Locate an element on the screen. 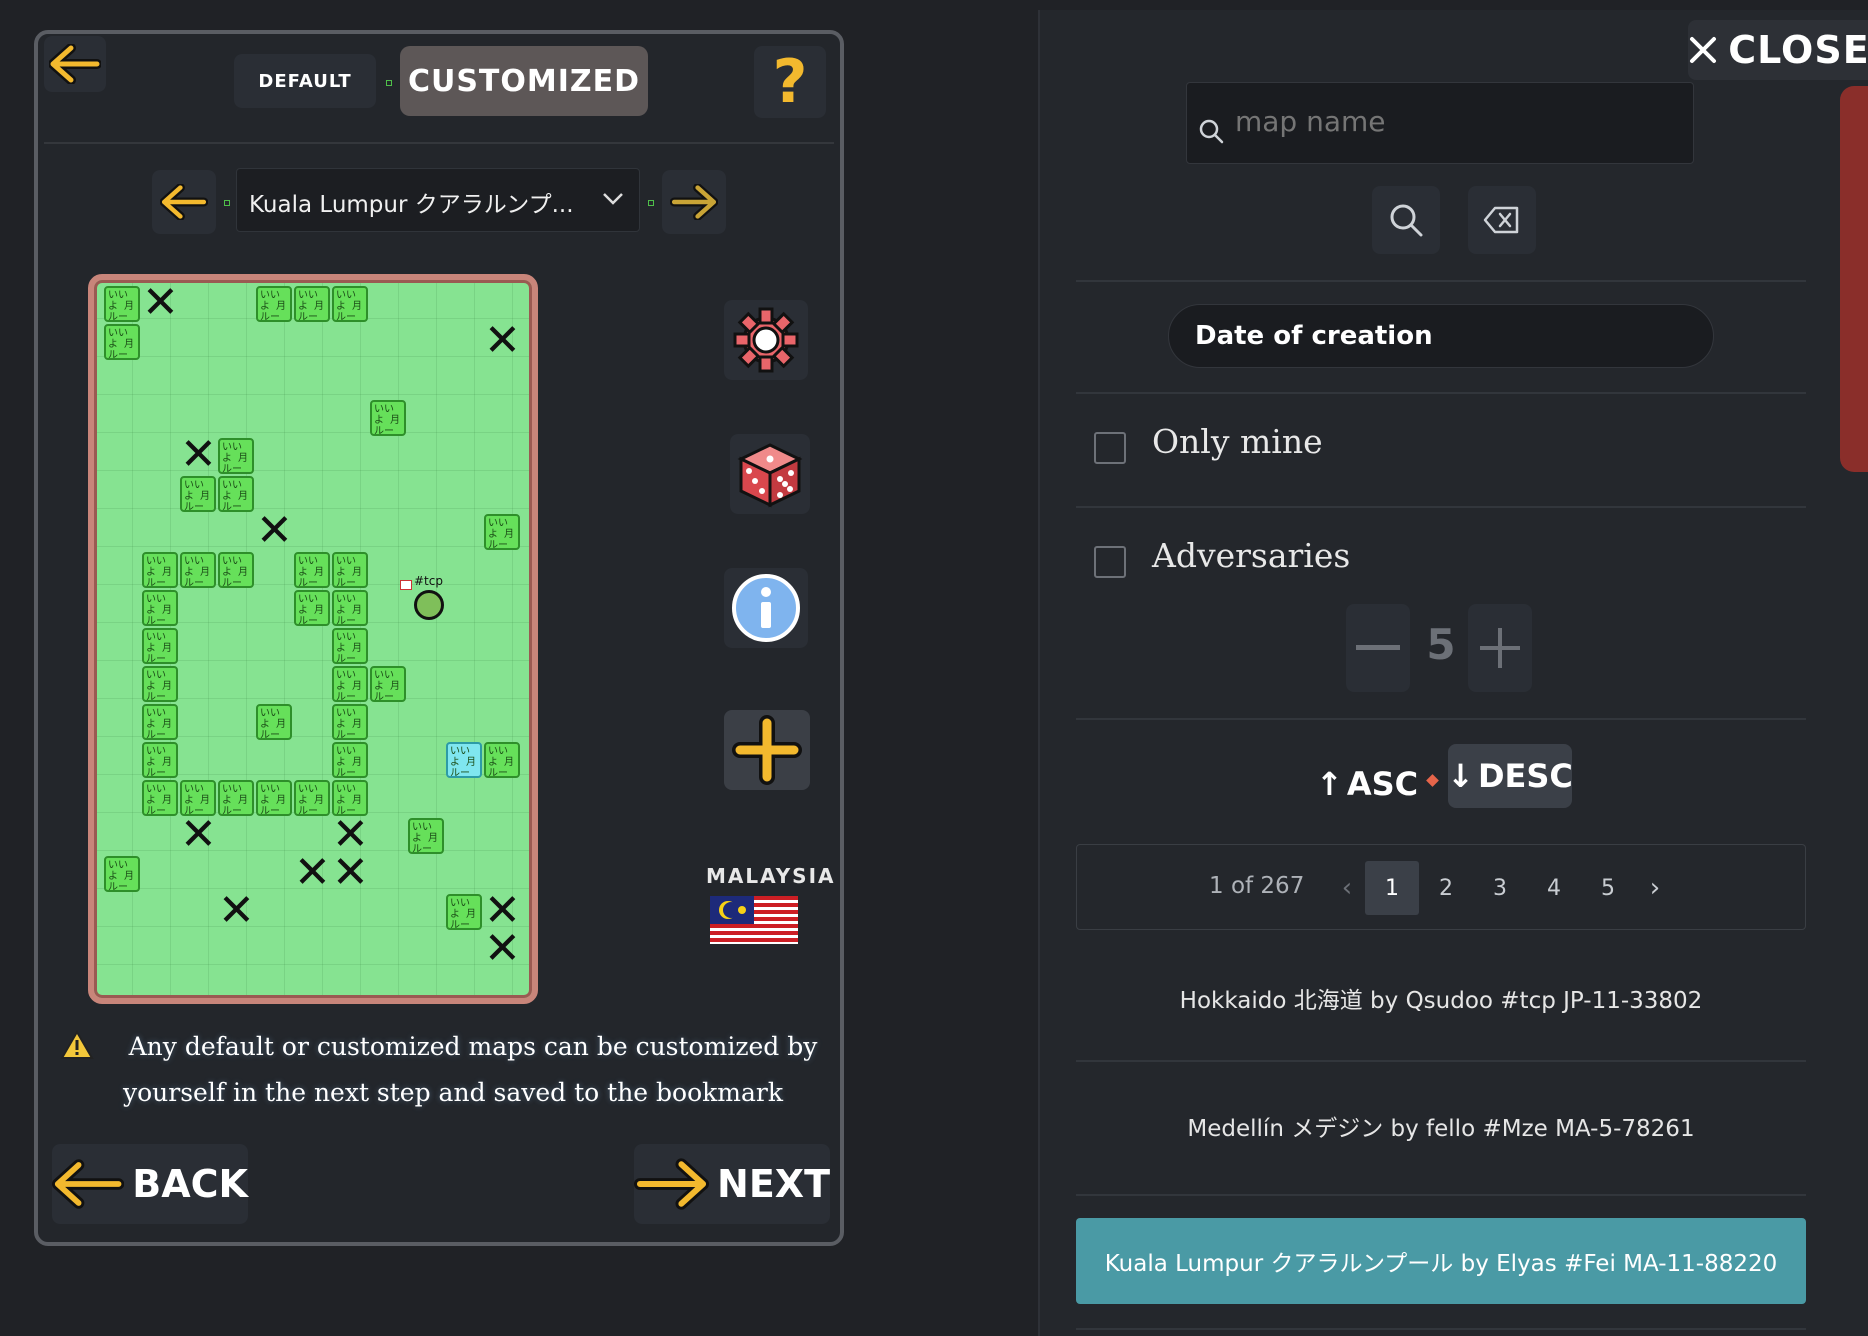  search-button is located at coordinates (1406, 220).